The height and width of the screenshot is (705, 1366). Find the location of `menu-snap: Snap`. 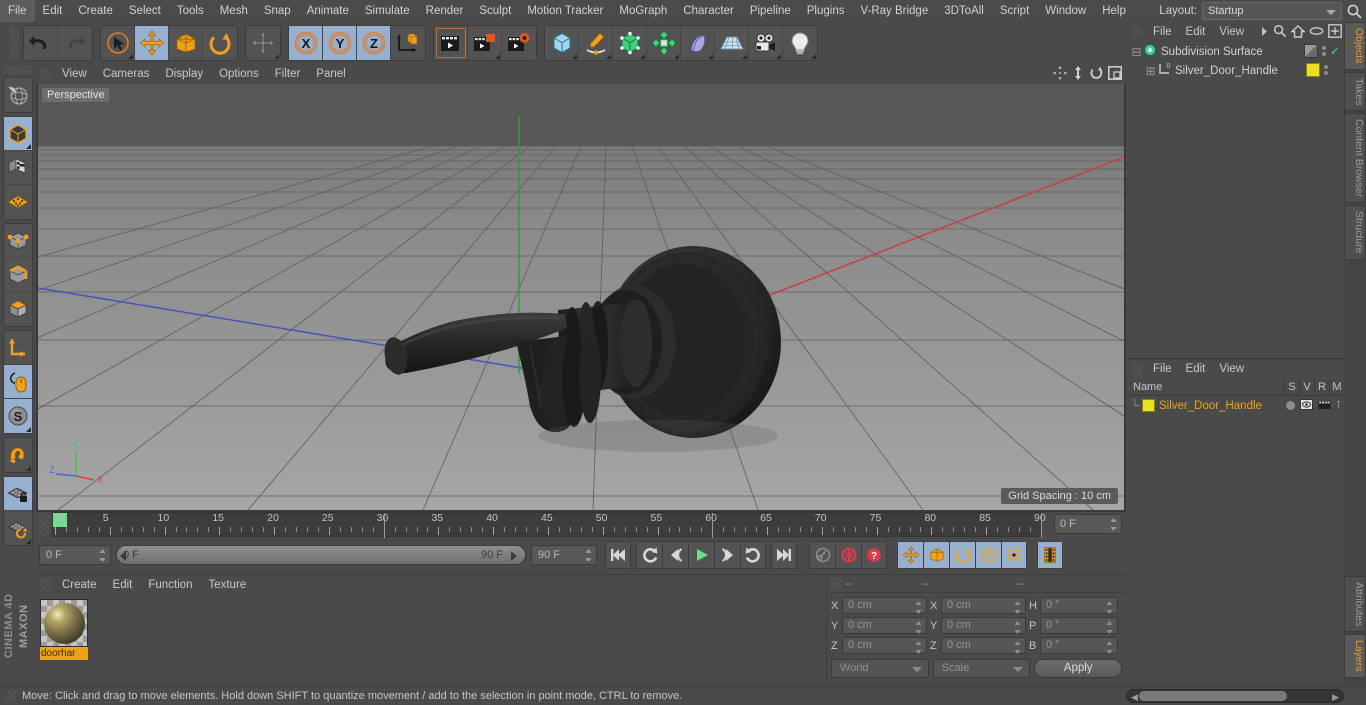

menu-snap: Snap is located at coordinates (277, 11).